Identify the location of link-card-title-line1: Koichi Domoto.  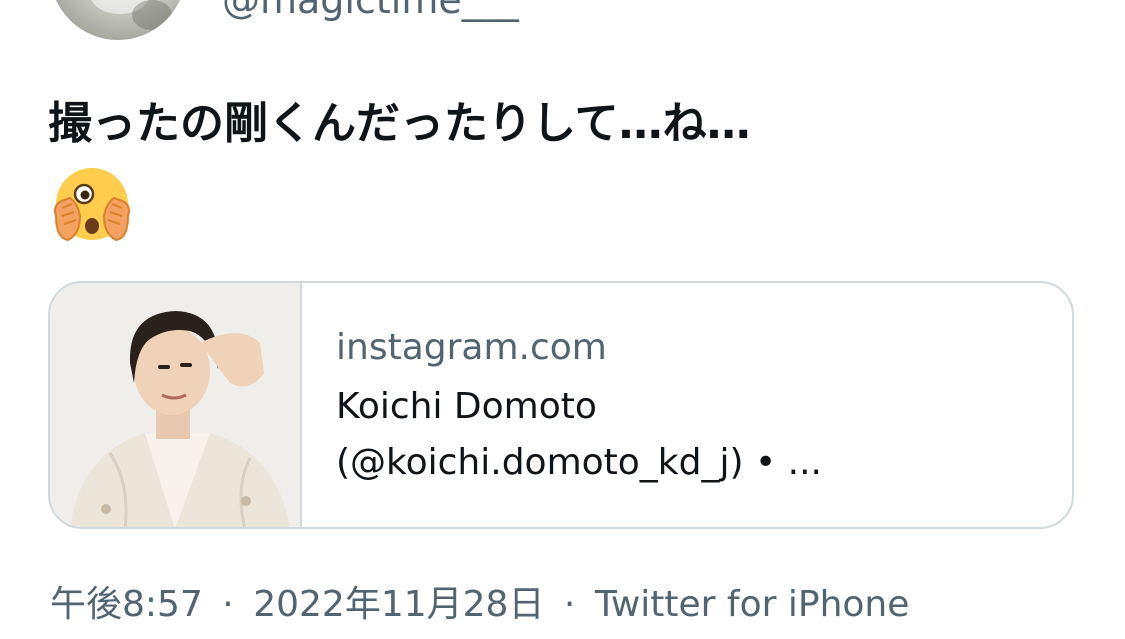
(466, 406).